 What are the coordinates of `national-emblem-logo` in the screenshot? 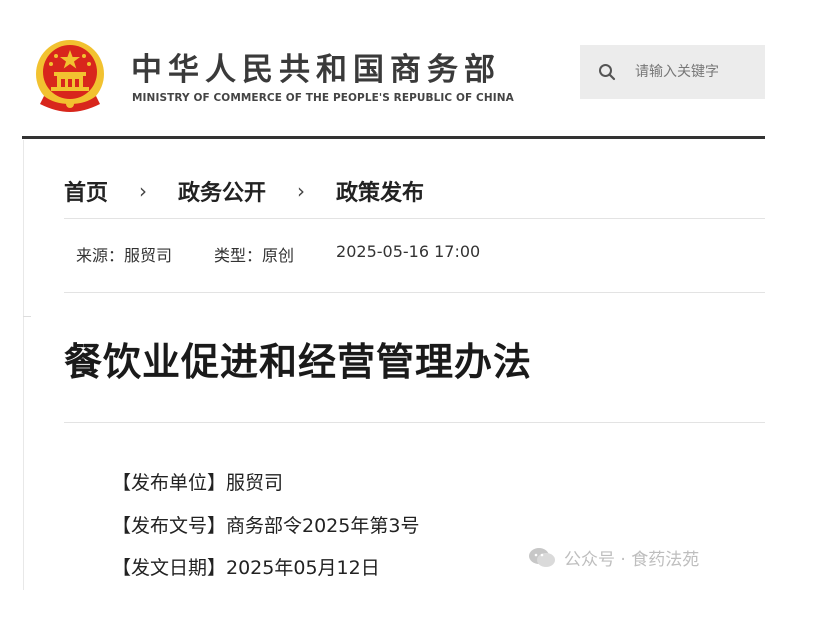 It's located at (70, 76).